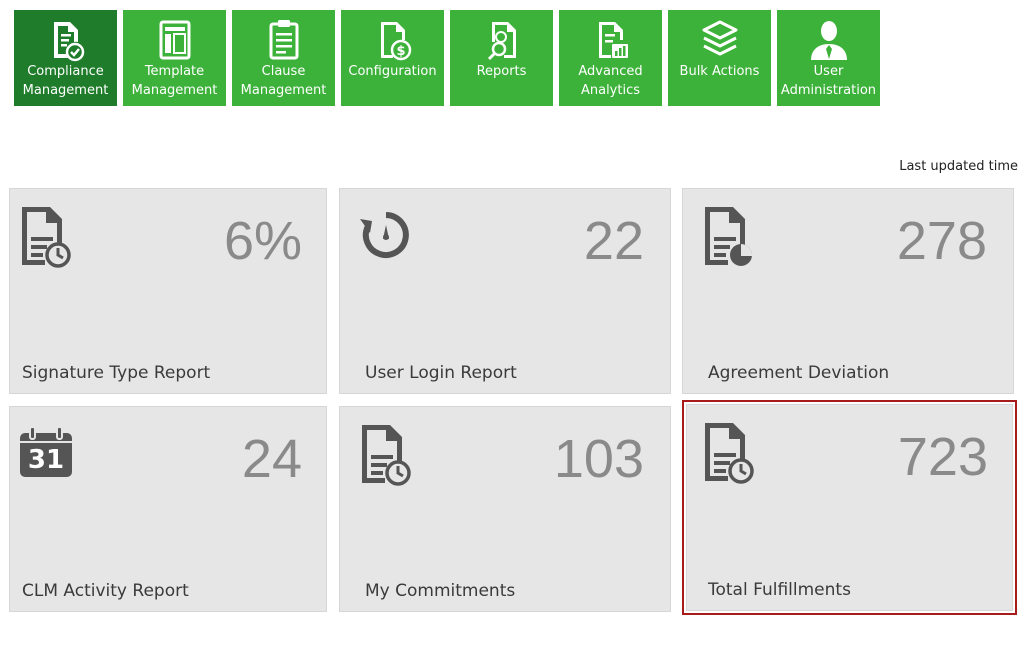  What do you see at coordinates (611, 40) in the screenshot?
I see `doc-chart-icon` at bounding box center [611, 40].